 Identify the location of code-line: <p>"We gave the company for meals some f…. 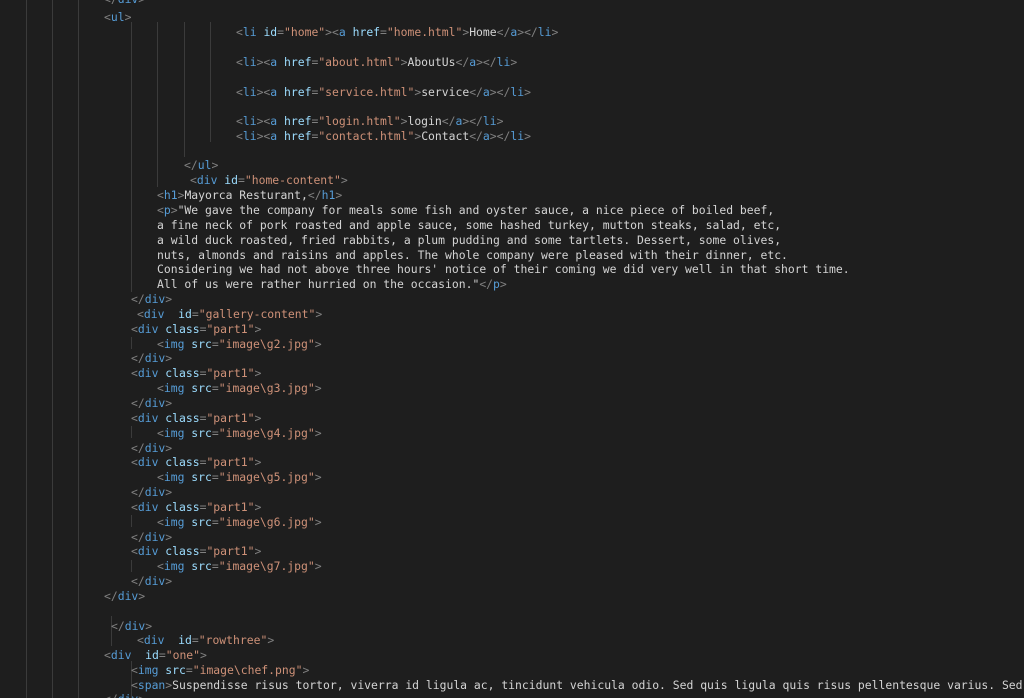
(465, 210).